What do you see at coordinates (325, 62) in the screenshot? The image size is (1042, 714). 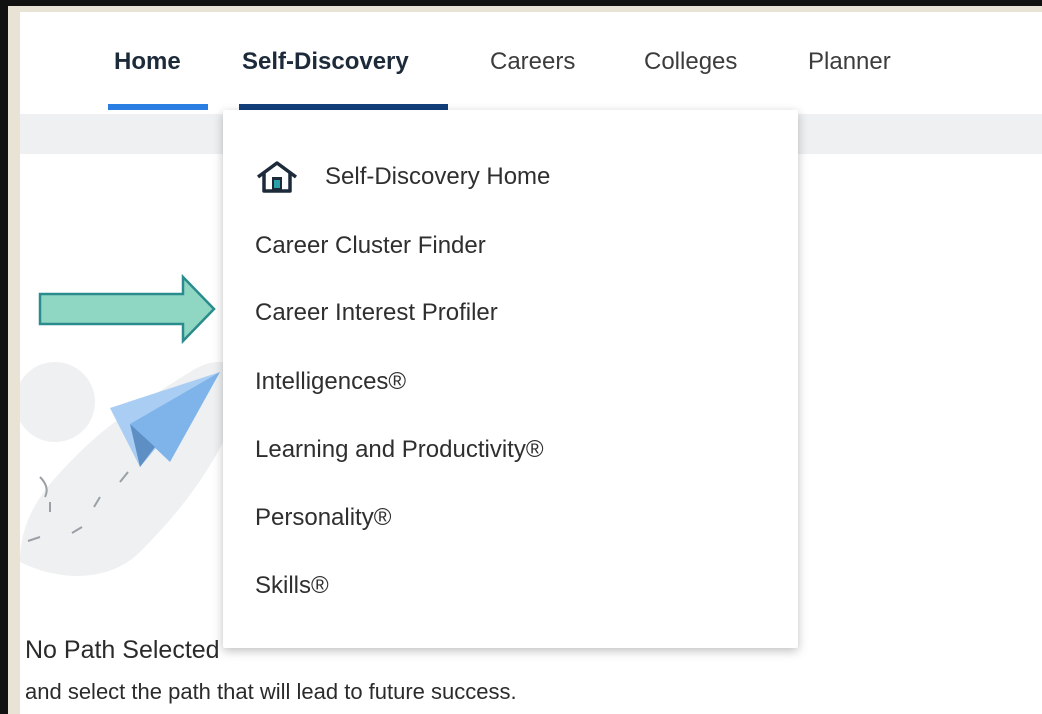 I see `tab-self-discovery: Self-Discovery` at bounding box center [325, 62].